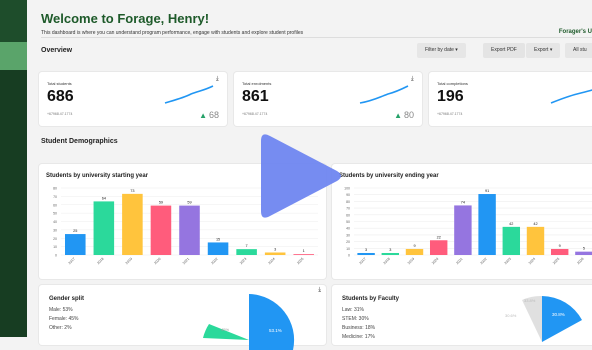  Describe the element at coordinates (243, 261) in the screenshot. I see `x-tick-label: 2023` at that location.